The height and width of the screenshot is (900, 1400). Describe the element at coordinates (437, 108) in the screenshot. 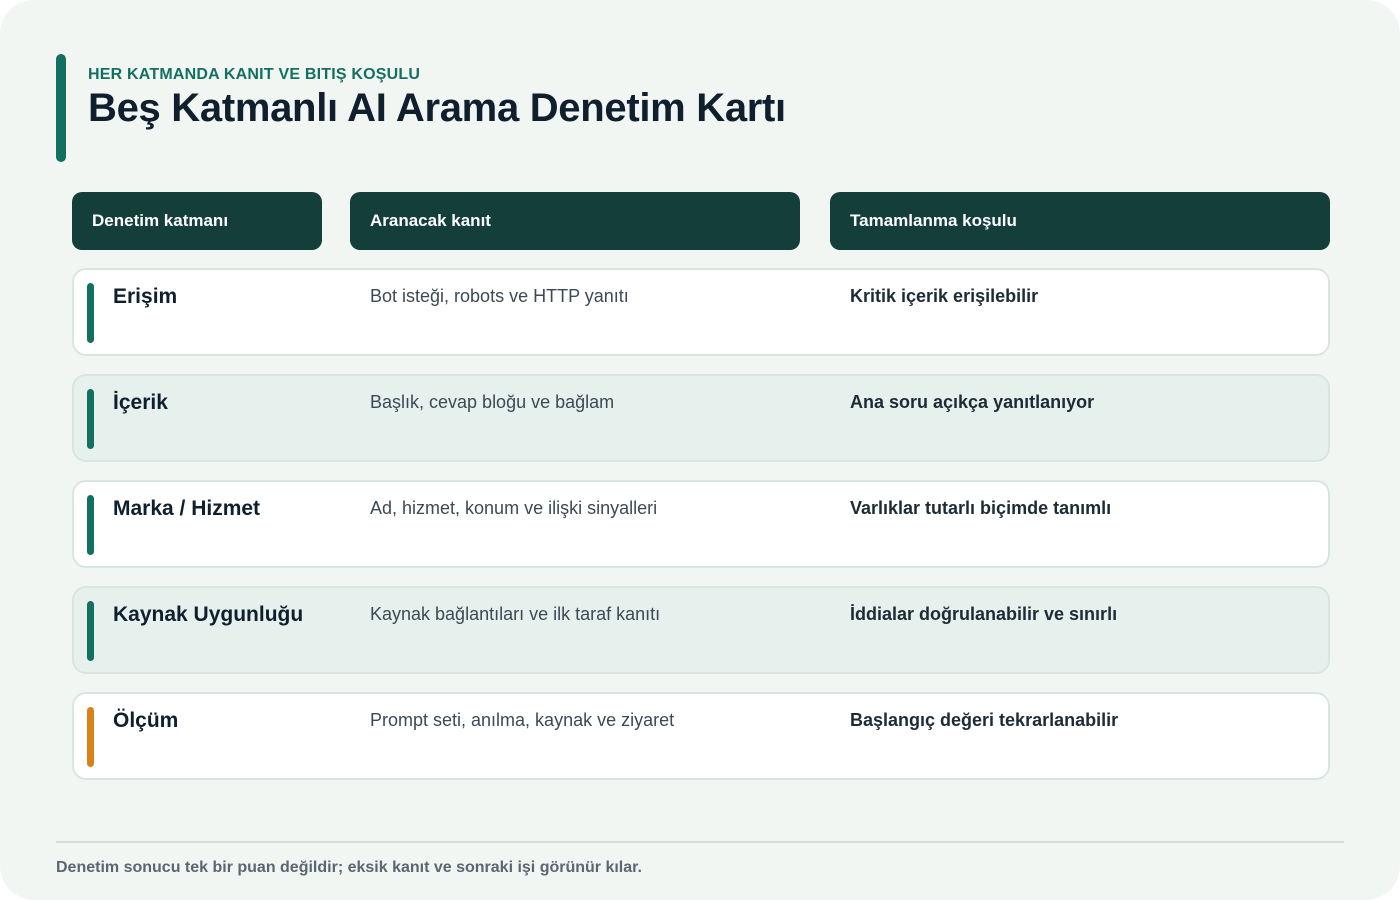

I see `page-title: Beş Katmanlı AI Arama Denetim Kartı` at that location.